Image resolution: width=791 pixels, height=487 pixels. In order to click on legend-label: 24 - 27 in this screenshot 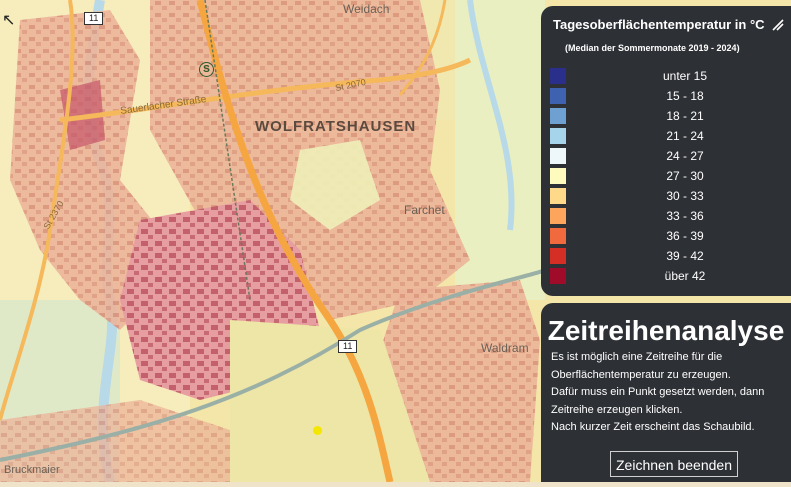, I will do `click(685, 156)`.